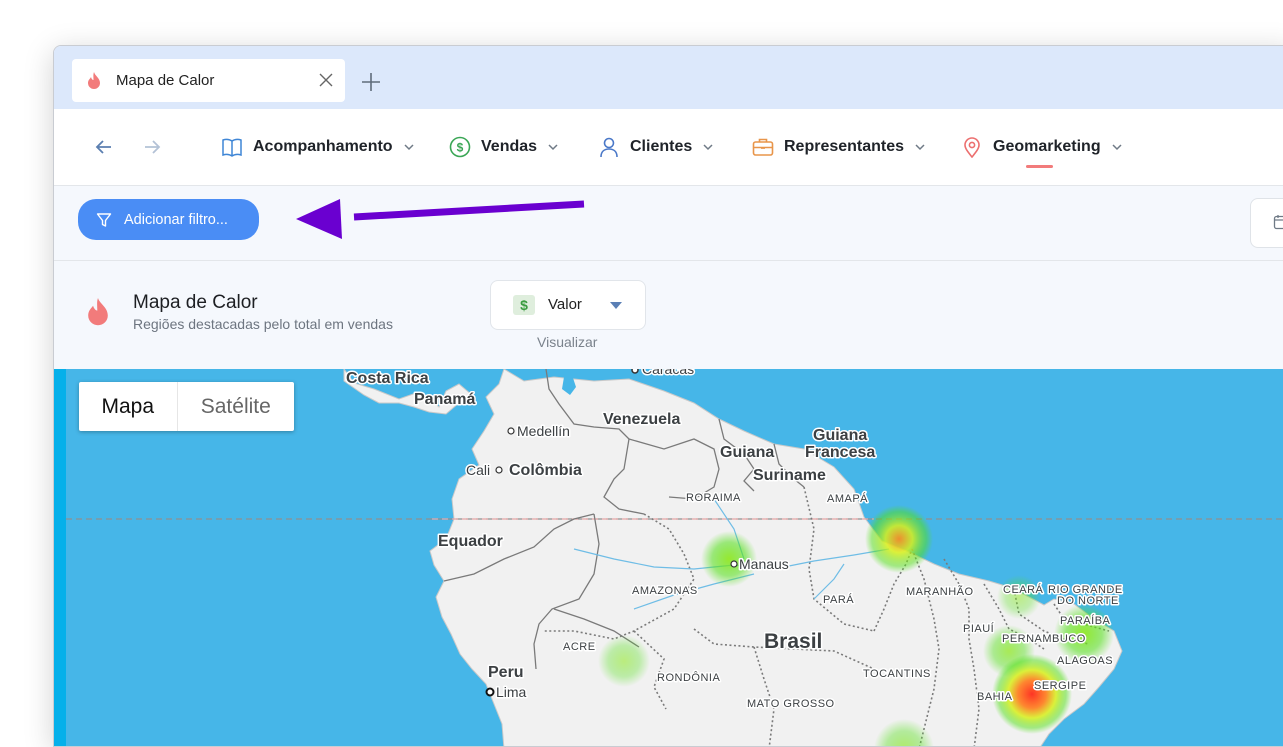 The height and width of the screenshot is (747, 1283). I want to click on date-picker-button, so click(1266, 223).